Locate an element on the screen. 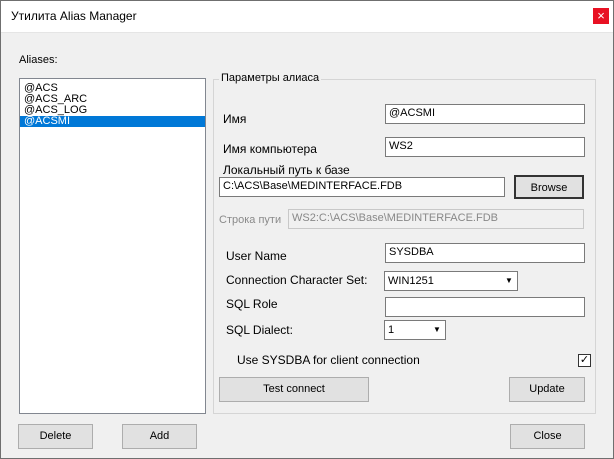 The width and height of the screenshot is (614, 459). user-name-label: User Name is located at coordinates (256, 256).